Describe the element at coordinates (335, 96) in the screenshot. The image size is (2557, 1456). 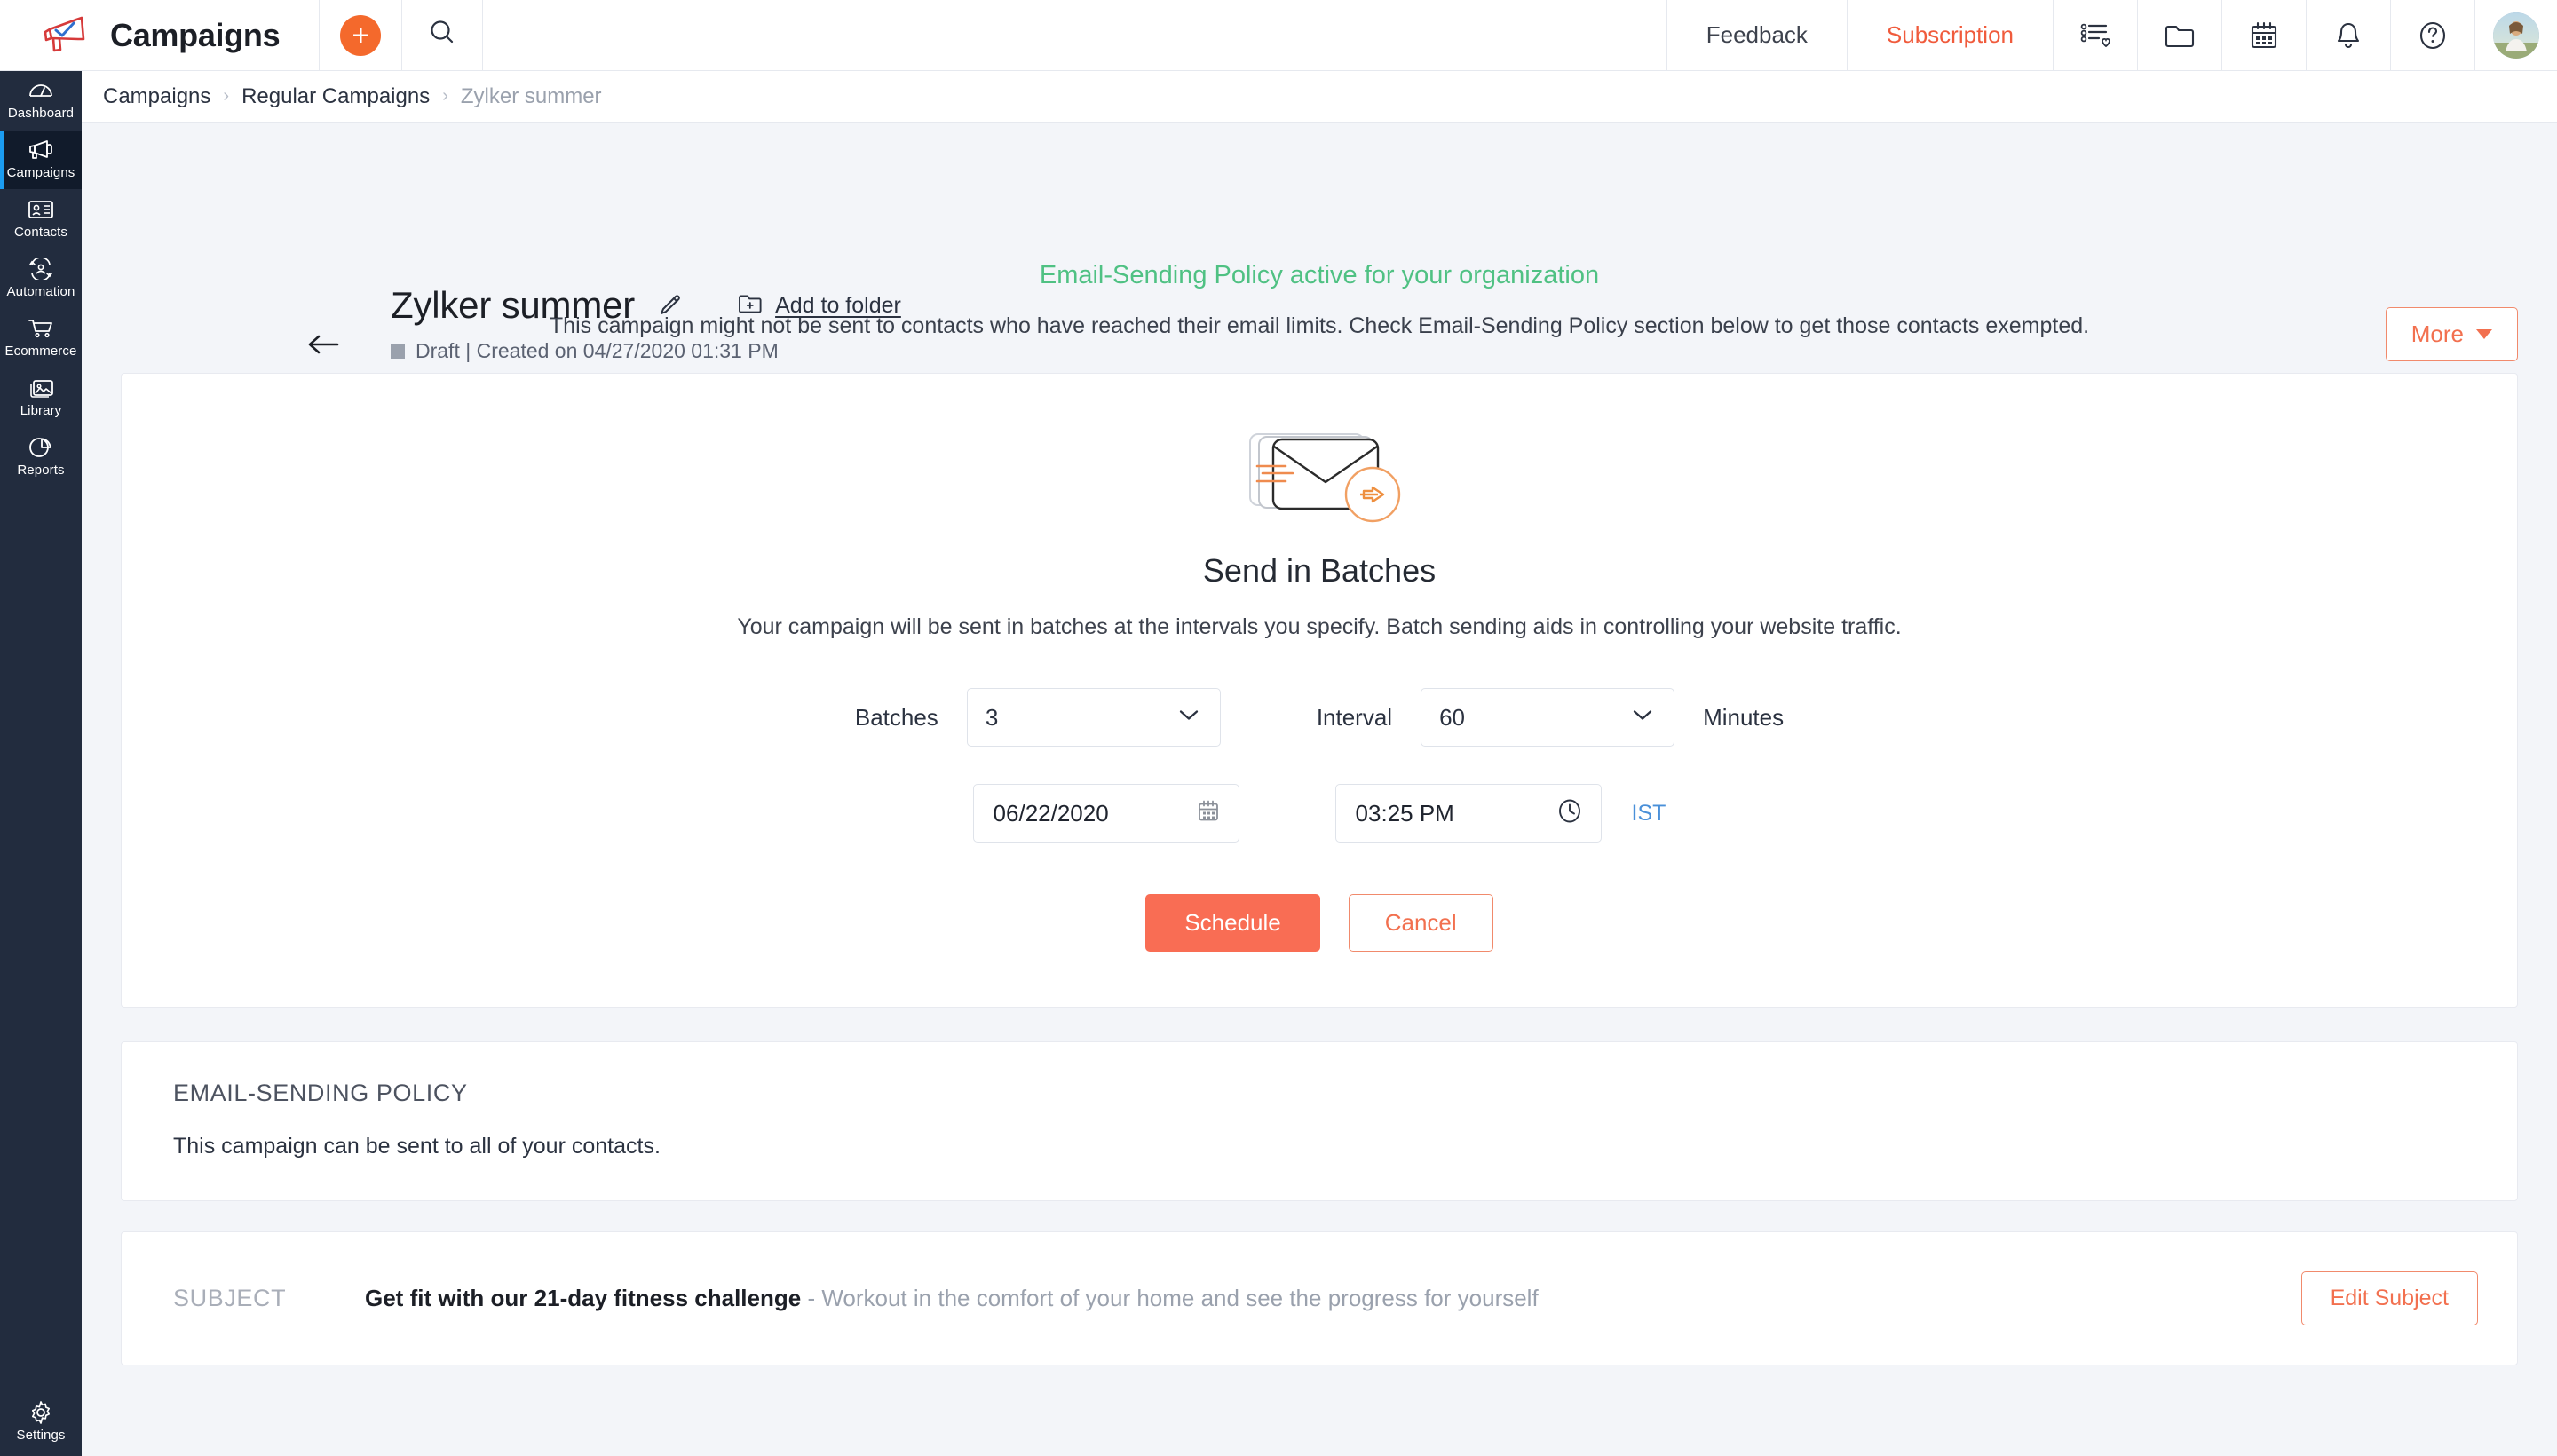
I see `breadcrumb-item-regular-campaigns: Regular Campaigns` at that location.